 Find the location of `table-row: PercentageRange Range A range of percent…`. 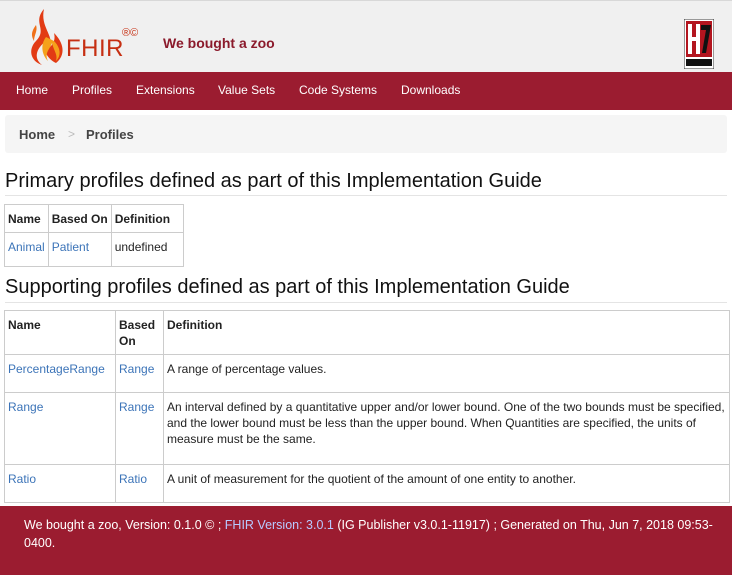

table-row: PercentageRange Range A range of percent… is located at coordinates (367, 373).